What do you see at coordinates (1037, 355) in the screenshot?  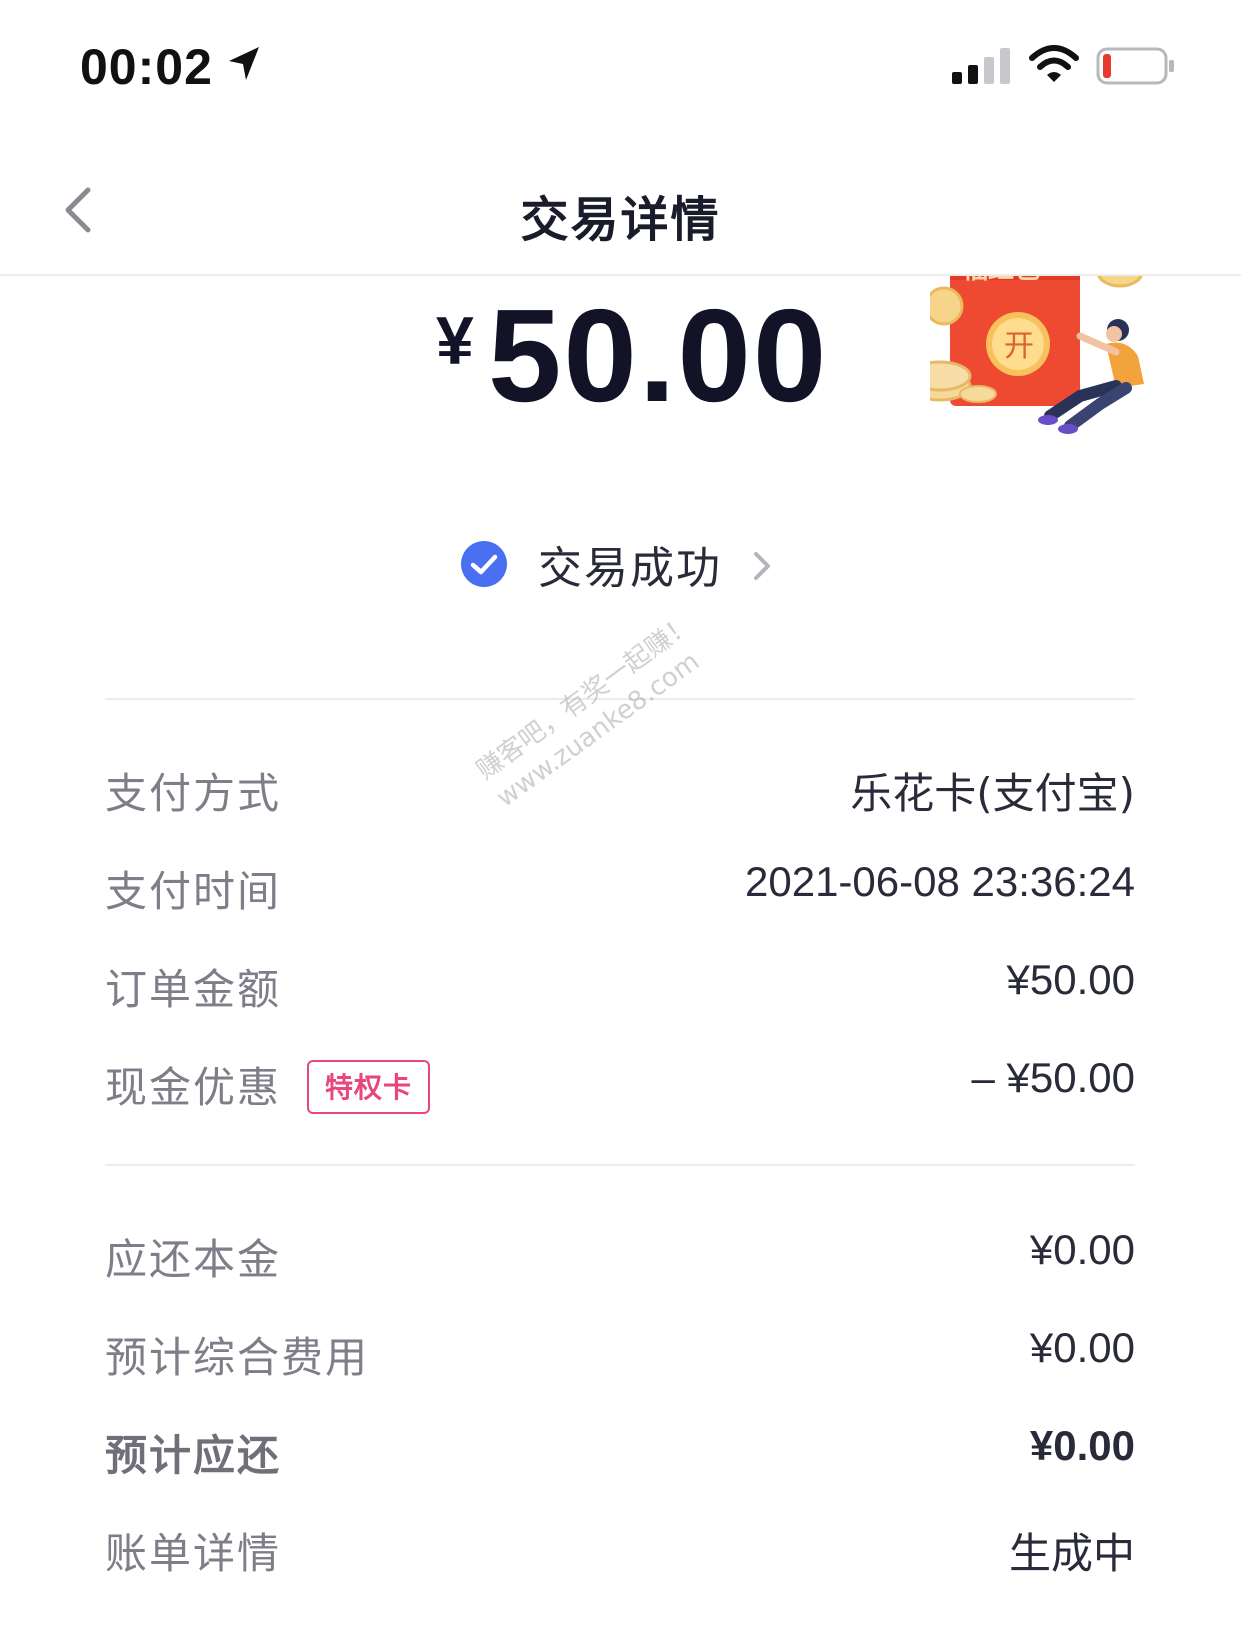 I see `red-packet-illustration: 福红包 开` at bounding box center [1037, 355].